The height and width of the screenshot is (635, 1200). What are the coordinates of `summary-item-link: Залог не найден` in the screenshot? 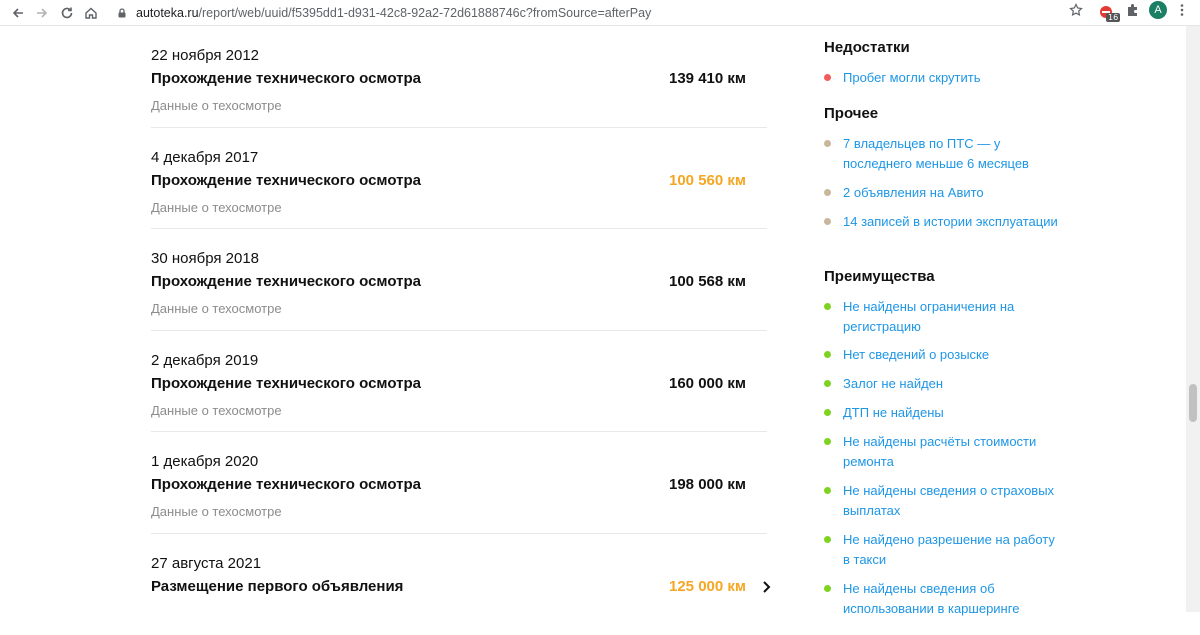 It's located at (953, 384).